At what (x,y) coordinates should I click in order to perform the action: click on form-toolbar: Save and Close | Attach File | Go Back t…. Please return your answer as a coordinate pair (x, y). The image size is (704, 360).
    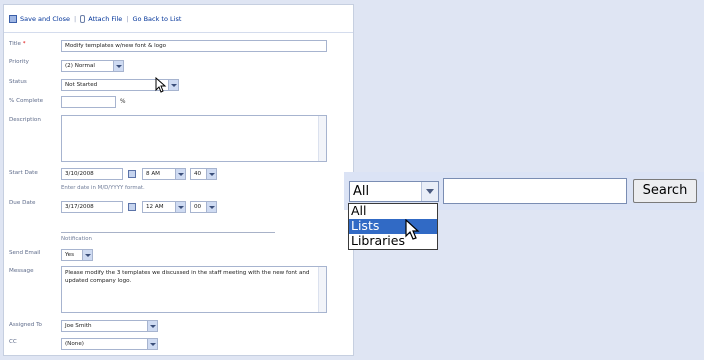
    Looking at the image, I should click on (178, 19).